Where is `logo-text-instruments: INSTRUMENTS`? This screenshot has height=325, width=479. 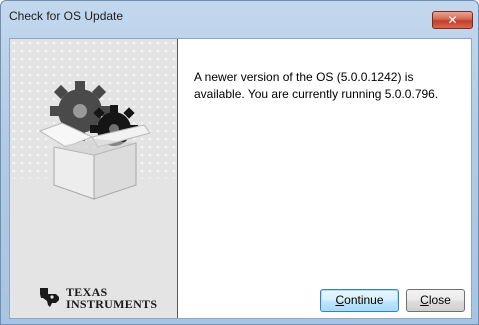 logo-text-instruments: INSTRUMENTS is located at coordinates (112, 304).